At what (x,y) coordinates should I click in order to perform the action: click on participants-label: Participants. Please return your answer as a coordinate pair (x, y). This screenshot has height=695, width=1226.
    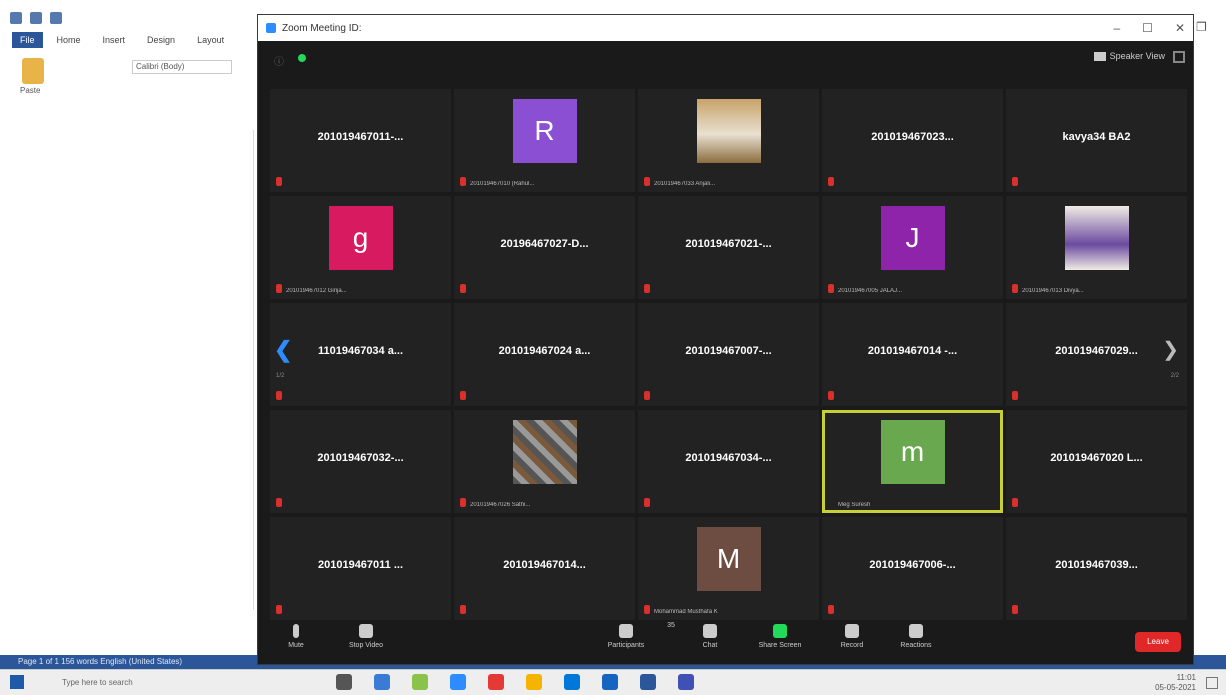
    Looking at the image, I should click on (626, 645).